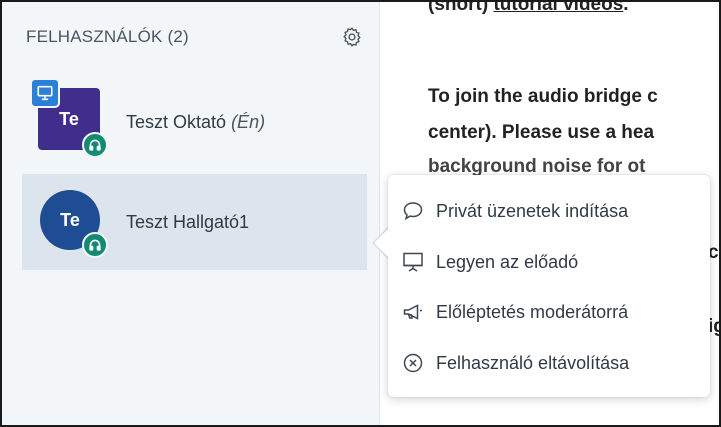  What do you see at coordinates (541, 132) in the screenshot?
I see `content-line: center). Please use a hea` at bounding box center [541, 132].